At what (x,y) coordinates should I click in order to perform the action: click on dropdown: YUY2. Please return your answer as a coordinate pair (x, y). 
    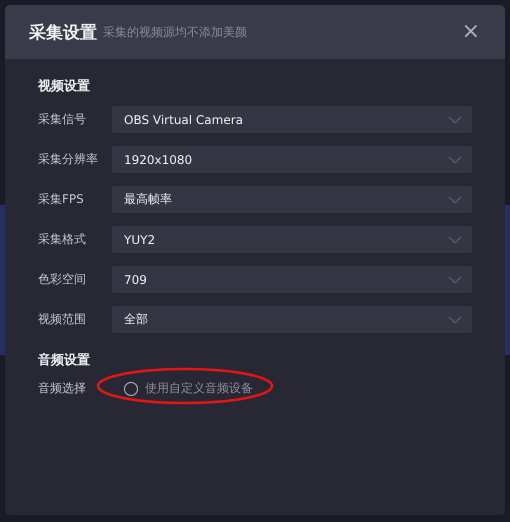
    Looking at the image, I should click on (292, 239).